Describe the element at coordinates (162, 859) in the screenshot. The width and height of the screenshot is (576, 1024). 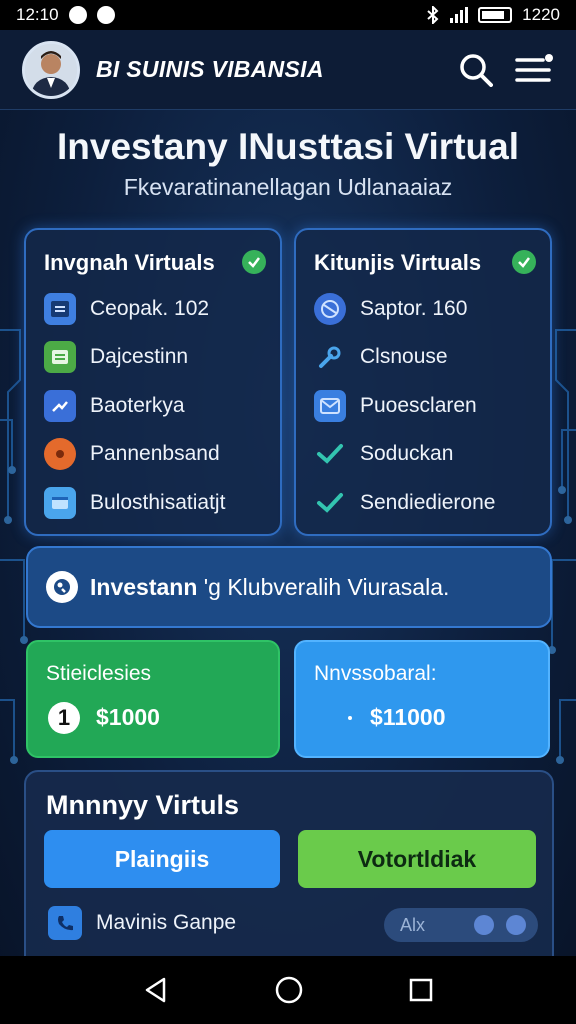
I see `primary-button: Plaingiis` at that location.